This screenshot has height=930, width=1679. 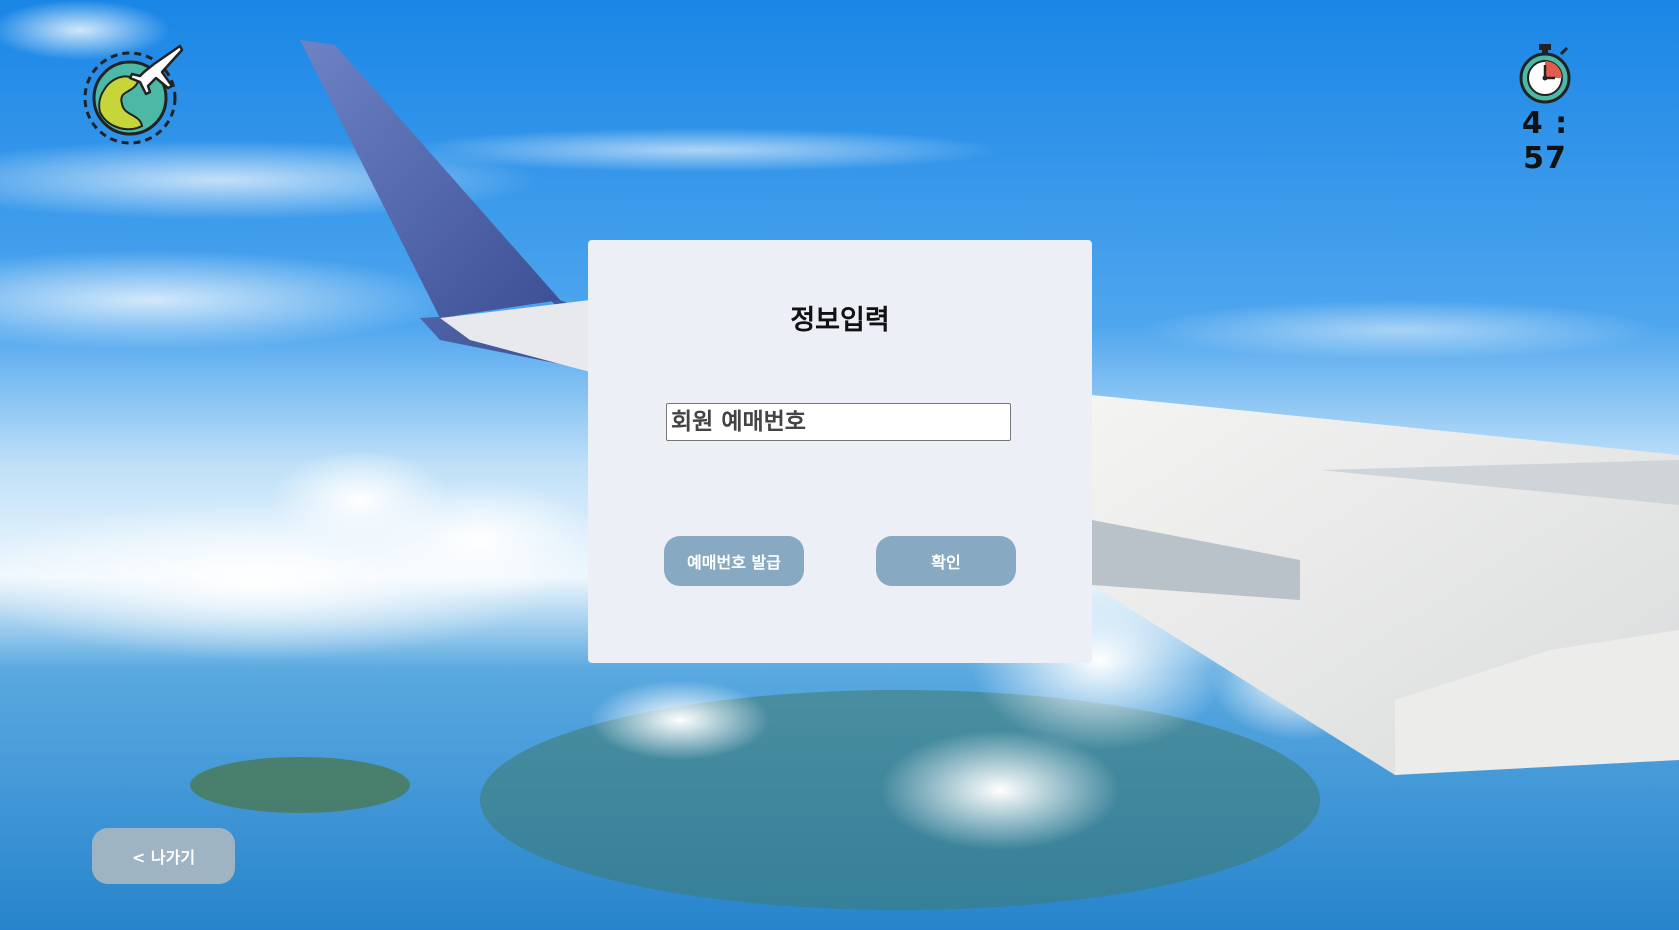 What do you see at coordinates (838, 422) in the screenshot?
I see `reservation-number-input` at bounding box center [838, 422].